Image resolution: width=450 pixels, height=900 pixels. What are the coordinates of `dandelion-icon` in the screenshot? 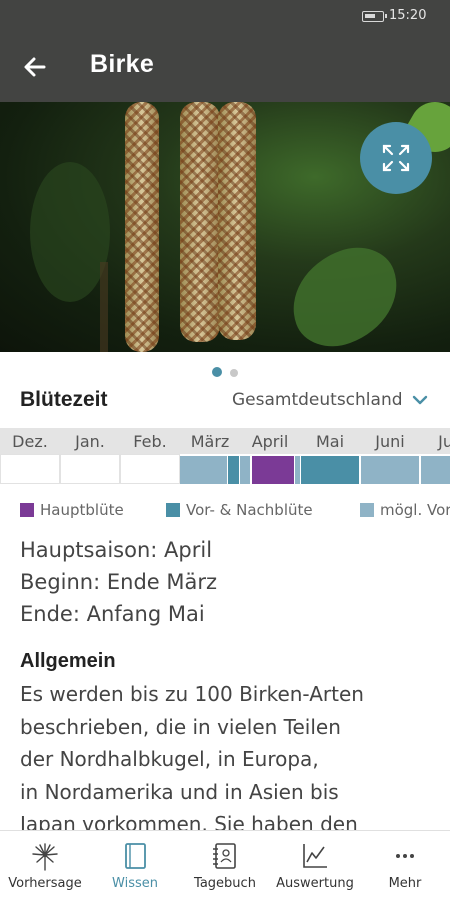 It's located at (45, 857).